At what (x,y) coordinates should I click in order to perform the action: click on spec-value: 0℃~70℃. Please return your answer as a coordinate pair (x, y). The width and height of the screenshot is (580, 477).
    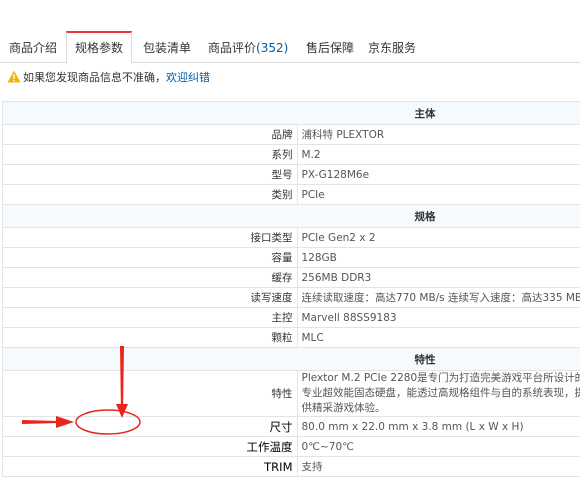
    Looking at the image, I should click on (438, 447).